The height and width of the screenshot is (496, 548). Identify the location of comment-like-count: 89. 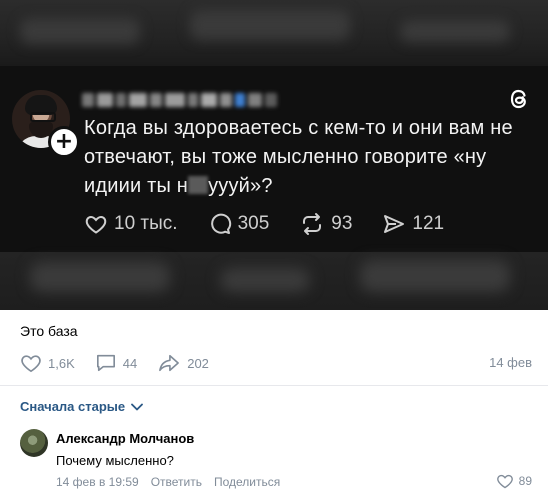
(525, 481).